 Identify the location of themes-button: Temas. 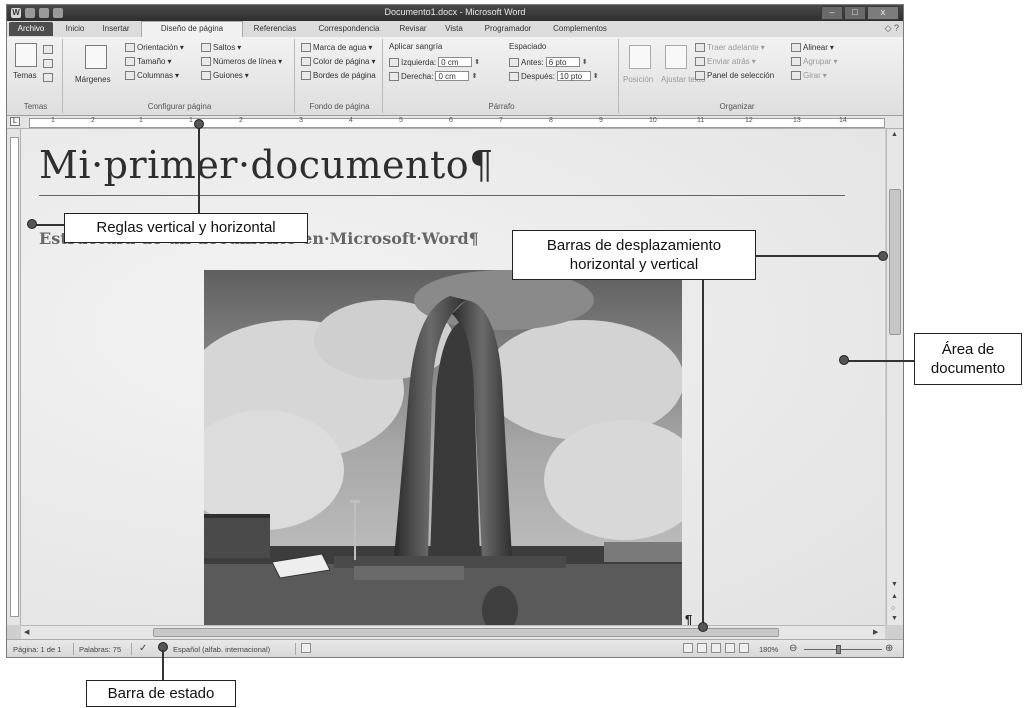
(25, 75).